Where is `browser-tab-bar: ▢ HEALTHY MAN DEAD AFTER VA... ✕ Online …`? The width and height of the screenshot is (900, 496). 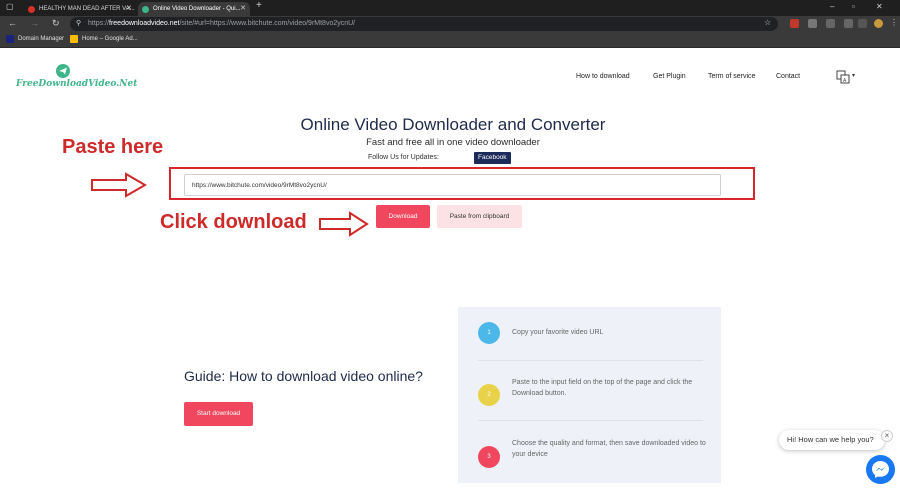
browser-tab-bar: ▢ HEALTHY MAN DEAD AFTER VA... ✕ Online … is located at coordinates (450, 8).